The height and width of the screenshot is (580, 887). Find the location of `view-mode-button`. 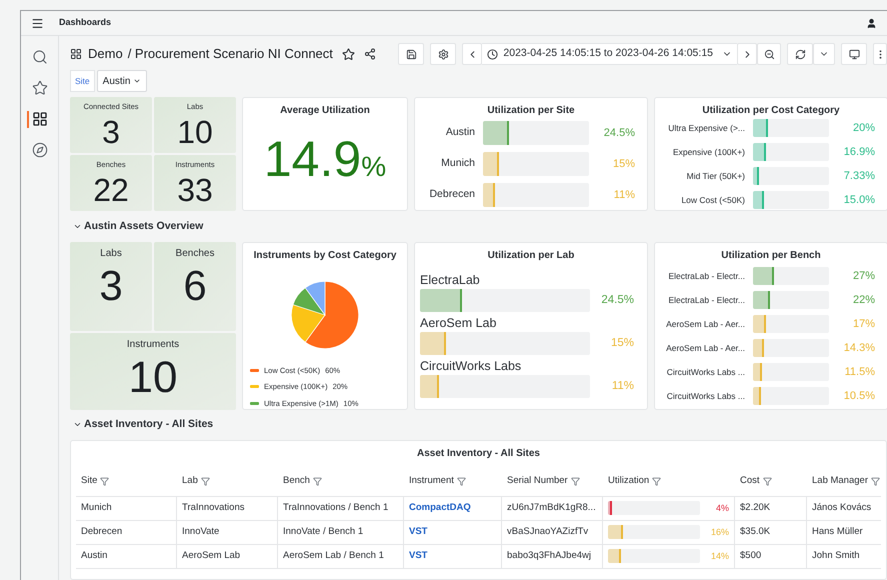

view-mode-button is located at coordinates (854, 54).